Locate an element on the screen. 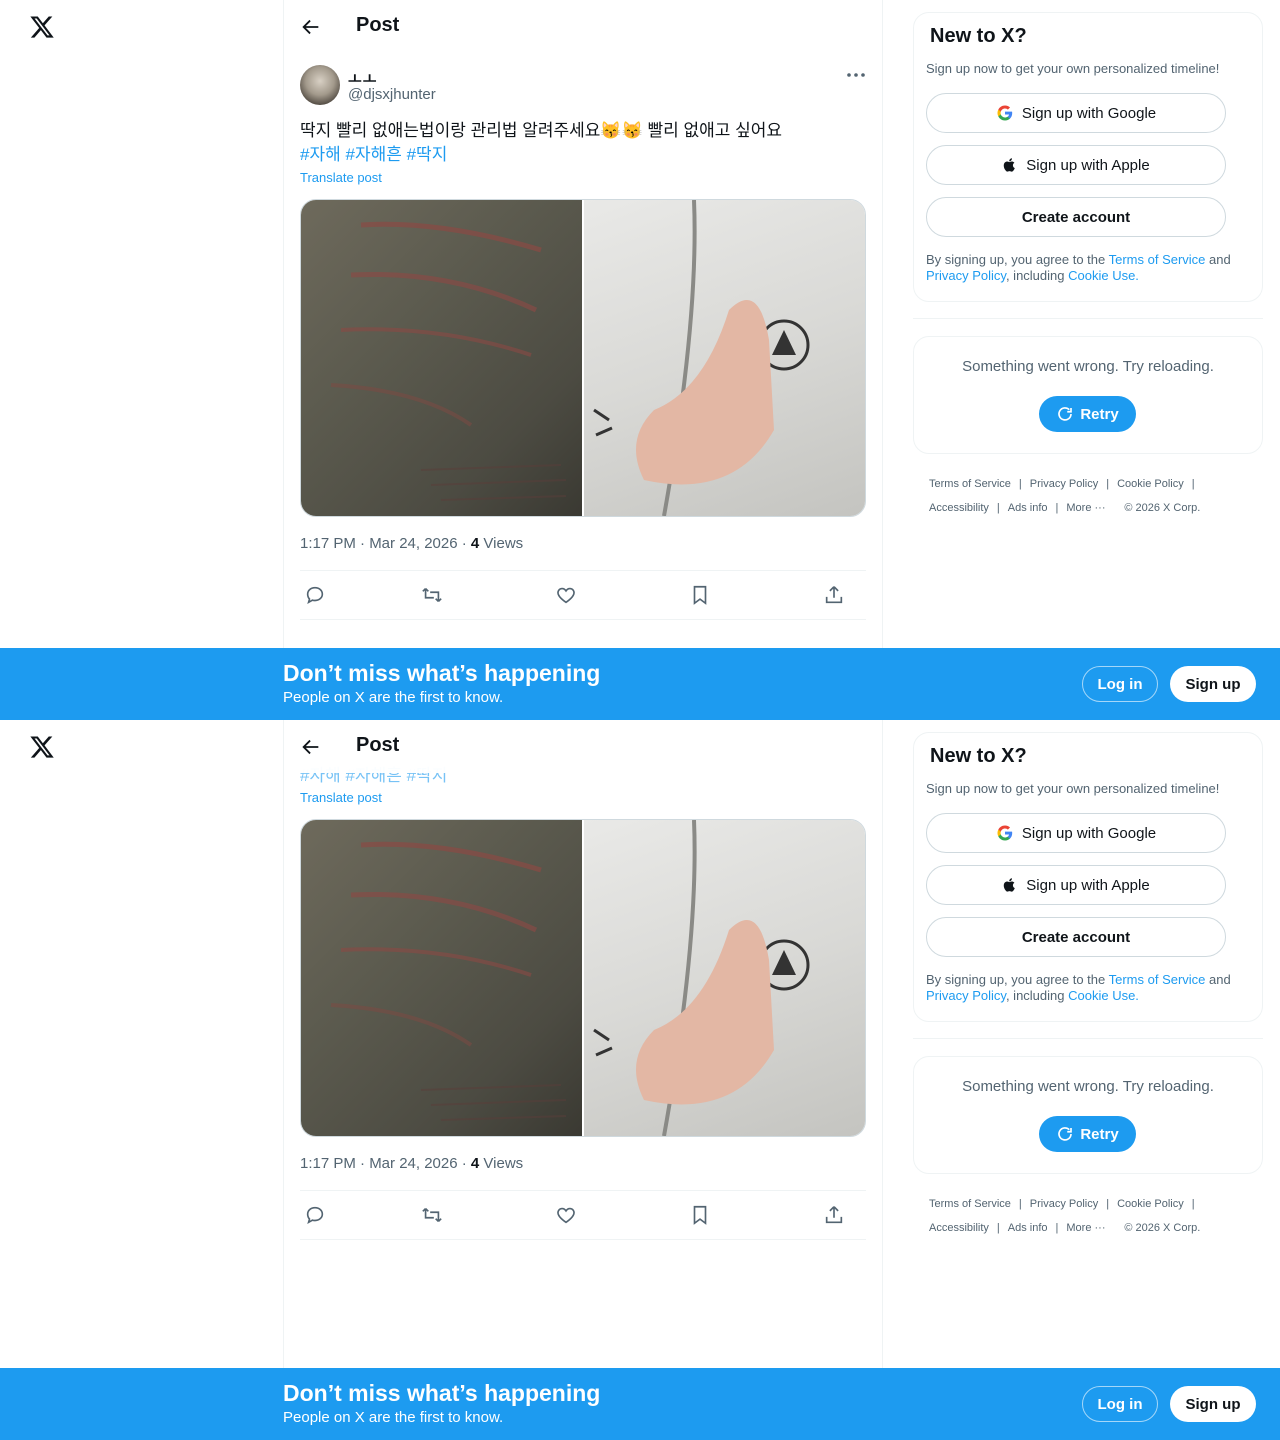 This screenshot has width=1280, height=1440. footer-copyright: © 2026 X Corp. is located at coordinates (1162, 1228).